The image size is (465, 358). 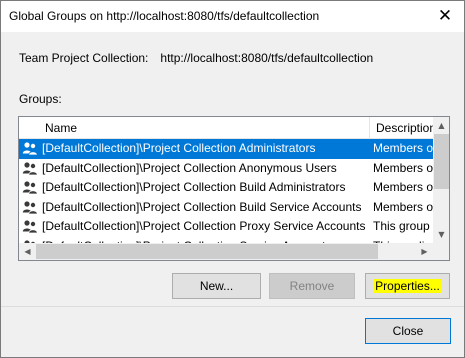 What do you see at coordinates (441, 251) in the screenshot?
I see `scrollbar-corner` at bounding box center [441, 251].